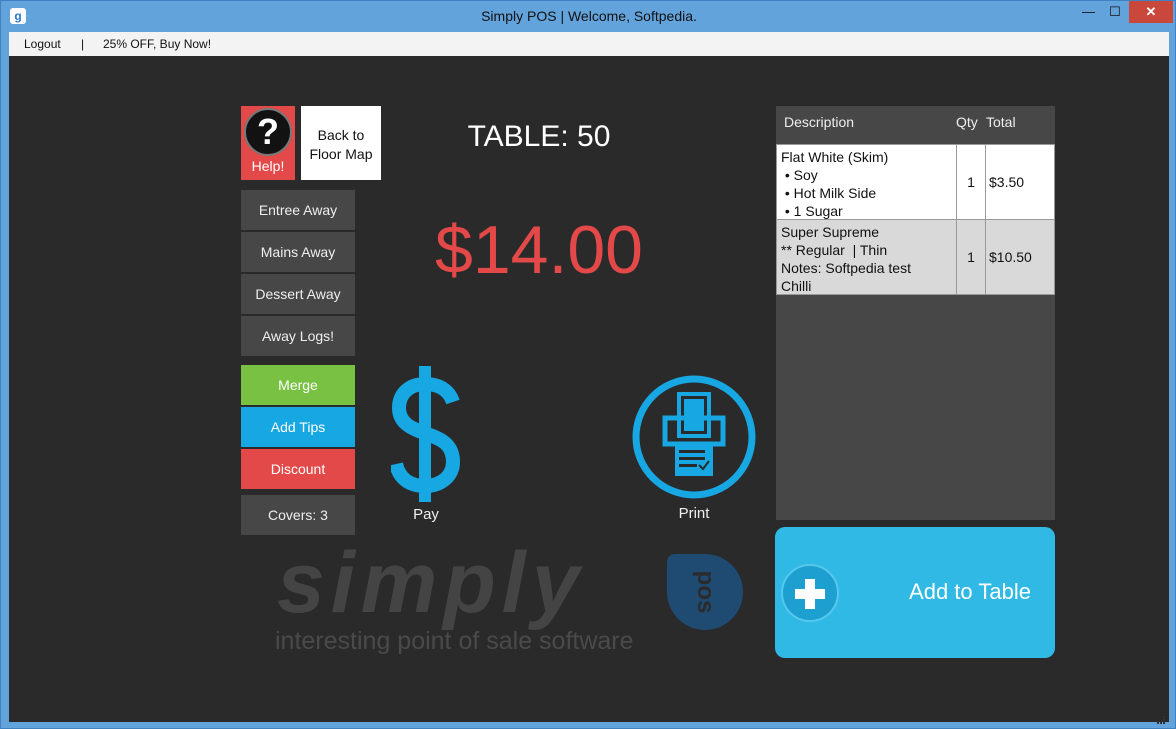  What do you see at coordinates (694, 437) in the screenshot?
I see `printer-icon` at bounding box center [694, 437].